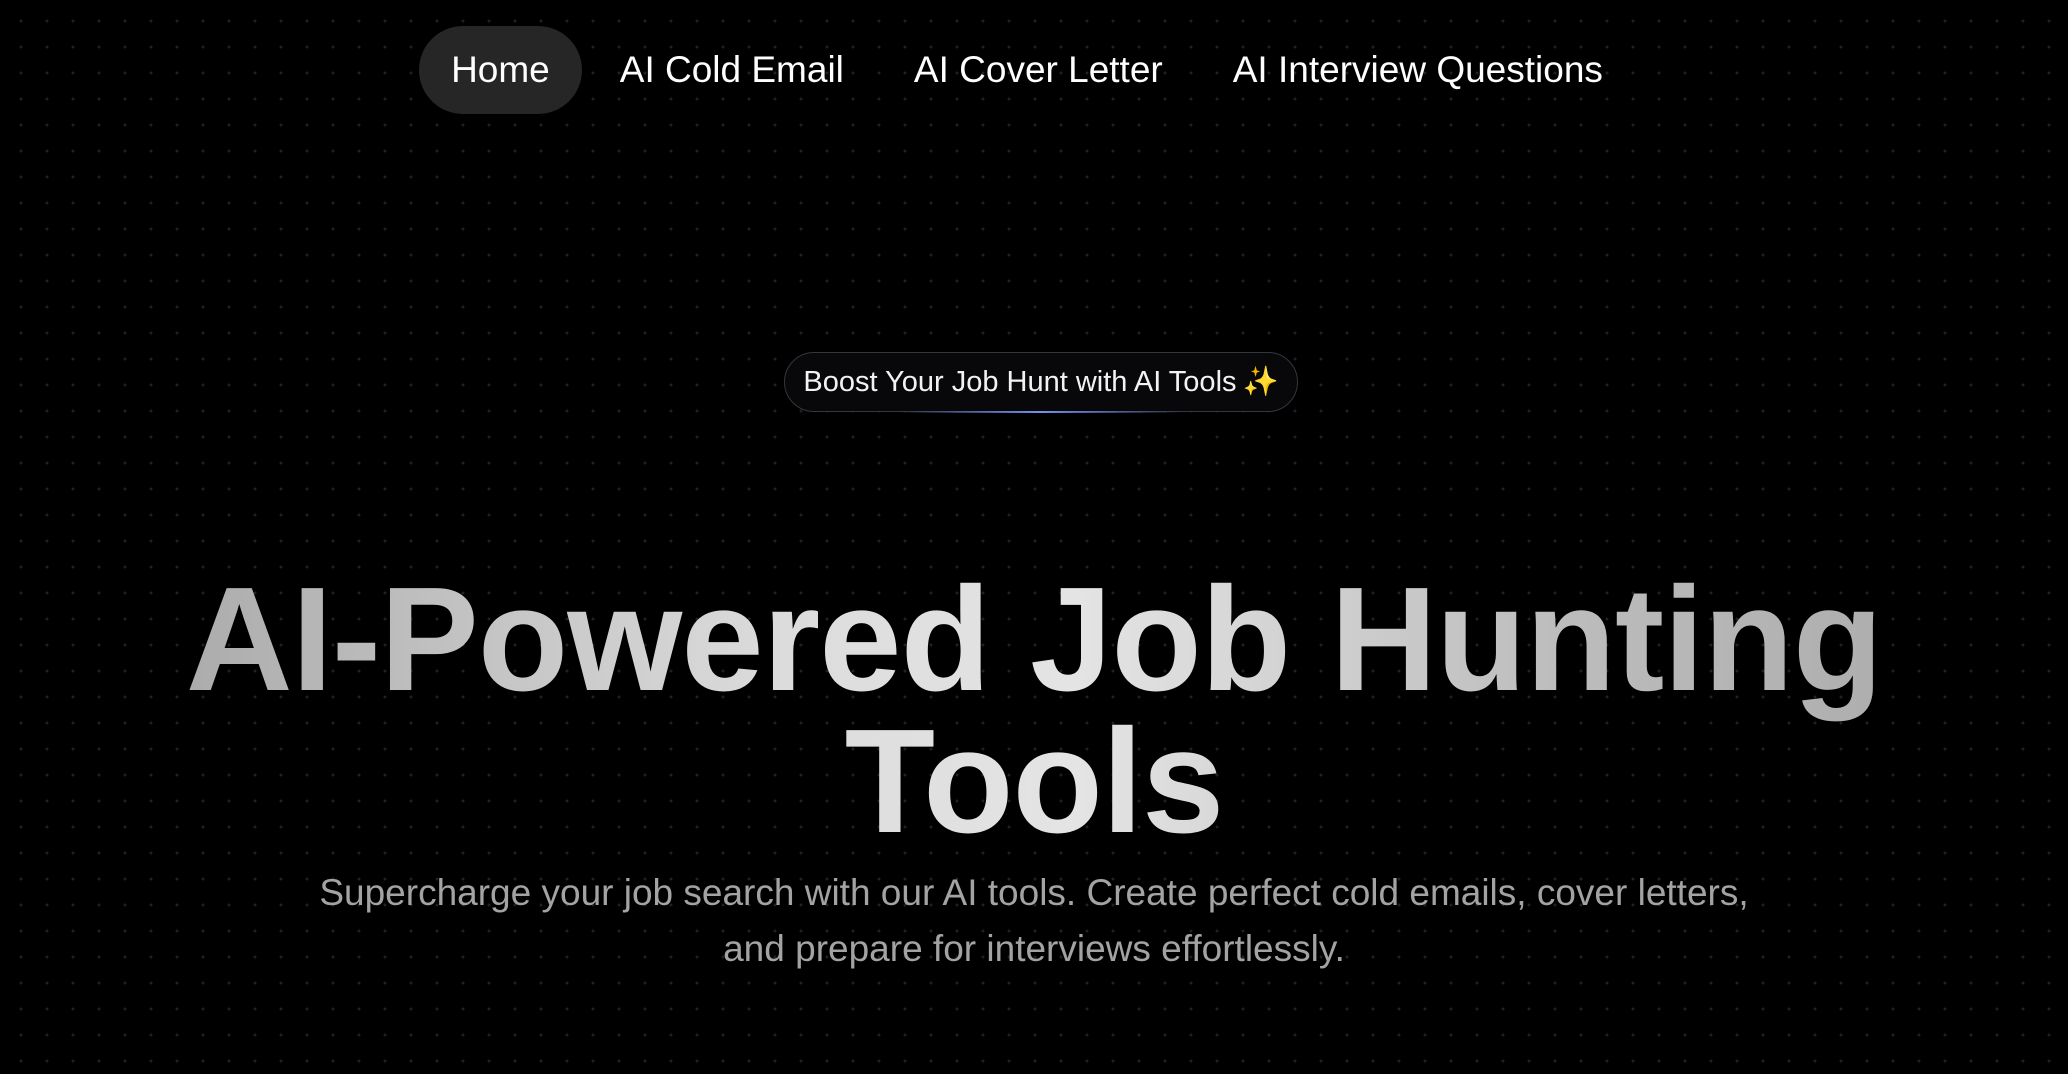 The height and width of the screenshot is (1074, 2068). I want to click on hero-badge: Boost Your Job Hunt with AI Tools ✨, so click(1041, 382).